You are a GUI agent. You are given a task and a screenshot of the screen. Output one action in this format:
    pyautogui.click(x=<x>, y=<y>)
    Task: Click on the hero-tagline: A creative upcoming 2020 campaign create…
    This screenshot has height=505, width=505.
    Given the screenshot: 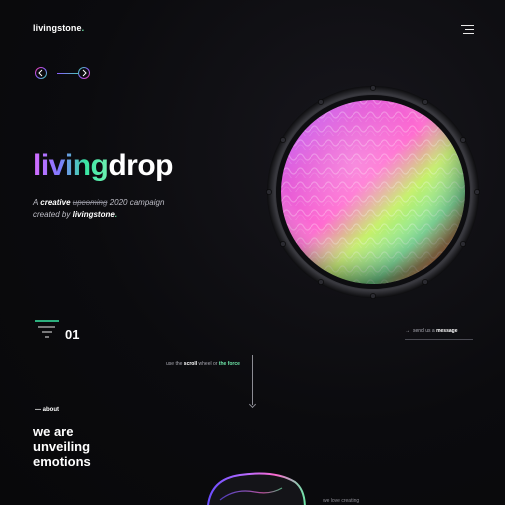 What is the action you would take?
    pyautogui.click(x=113, y=209)
    